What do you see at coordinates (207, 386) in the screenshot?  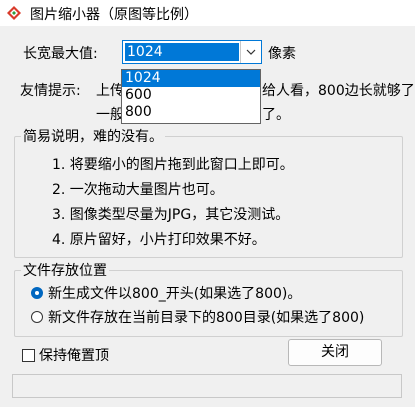 I see `status-bar` at bounding box center [207, 386].